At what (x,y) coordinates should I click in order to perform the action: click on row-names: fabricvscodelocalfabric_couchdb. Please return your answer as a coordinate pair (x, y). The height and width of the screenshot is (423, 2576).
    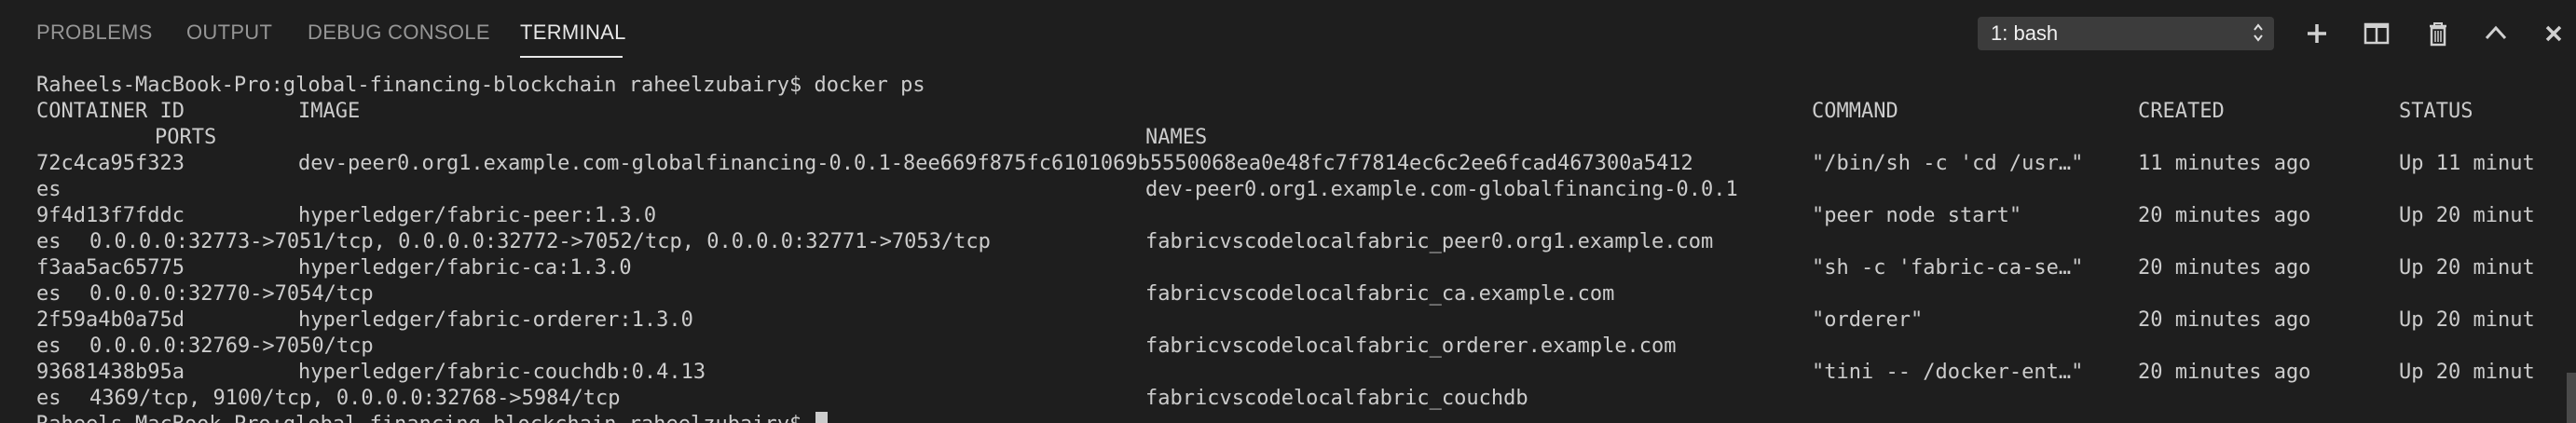
    Looking at the image, I should click on (1336, 398).